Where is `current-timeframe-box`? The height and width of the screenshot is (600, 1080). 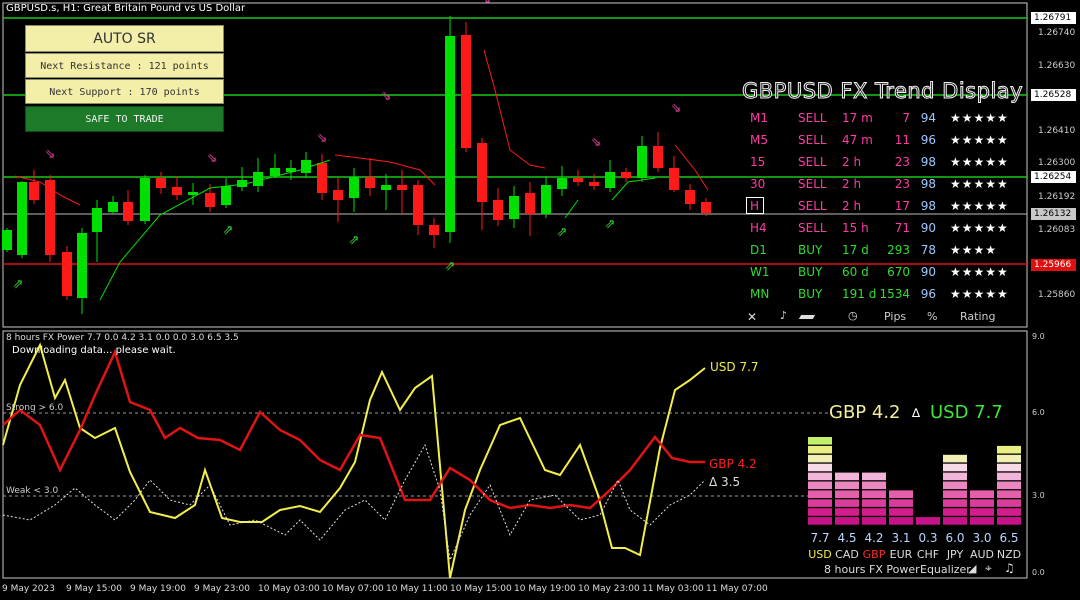 current-timeframe-box is located at coordinates (755, 205).